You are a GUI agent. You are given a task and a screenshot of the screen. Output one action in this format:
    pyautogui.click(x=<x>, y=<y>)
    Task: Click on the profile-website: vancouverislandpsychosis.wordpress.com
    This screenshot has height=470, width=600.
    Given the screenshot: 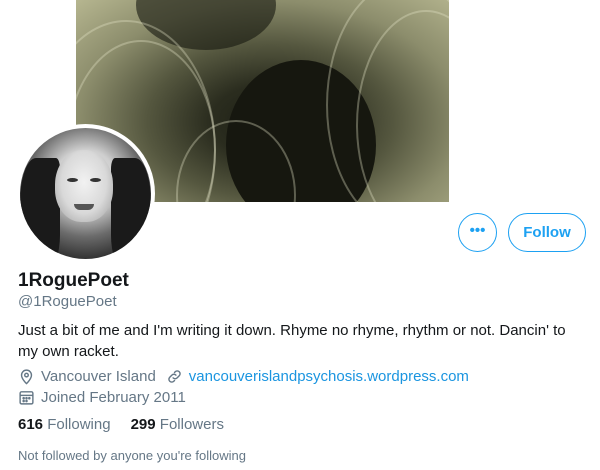 What is the action you would take?
    pyautogui.click(x=317, y=376)
    